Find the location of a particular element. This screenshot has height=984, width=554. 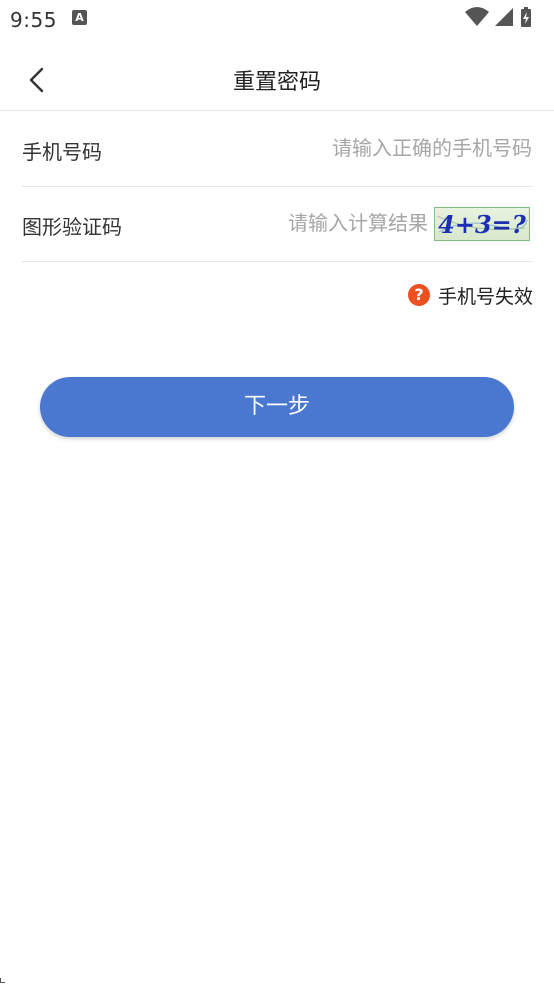

status-time: 9:55 is located at coordinates (33, 20).